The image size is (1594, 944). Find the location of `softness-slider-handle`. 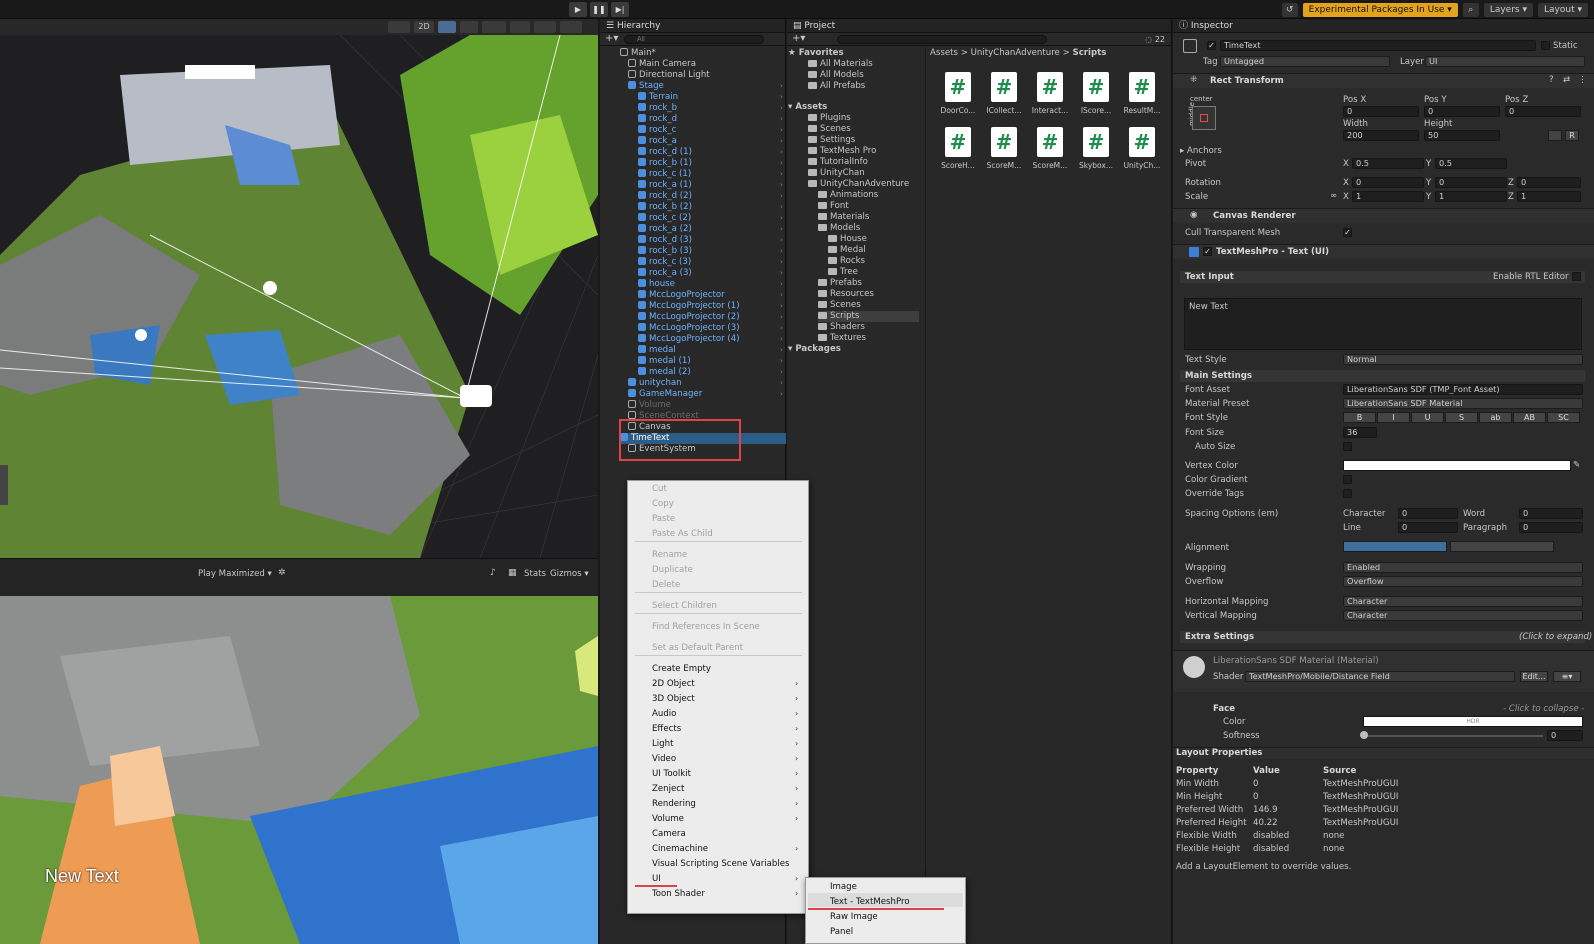

softness-slider-handle is located at coordinates (1364, 735).